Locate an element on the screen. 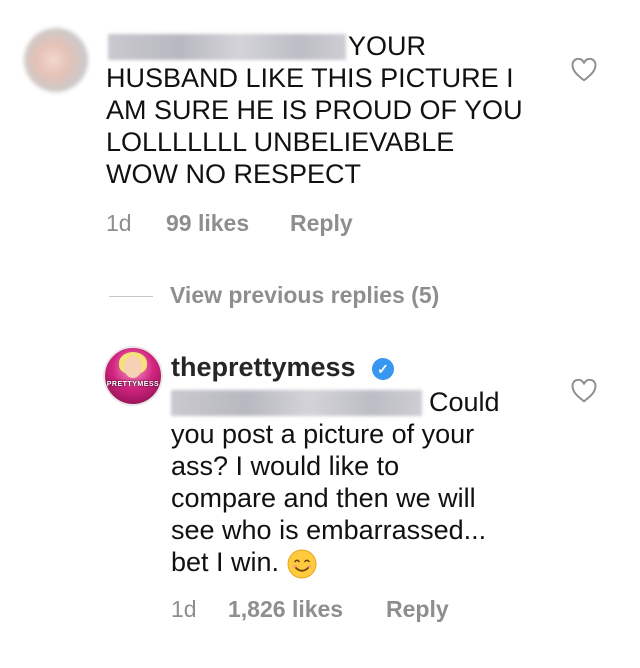 This screenshot has height=668, width=640. view-previous-replies-button: View previous replies (5) is located at coordinates (304, 295).